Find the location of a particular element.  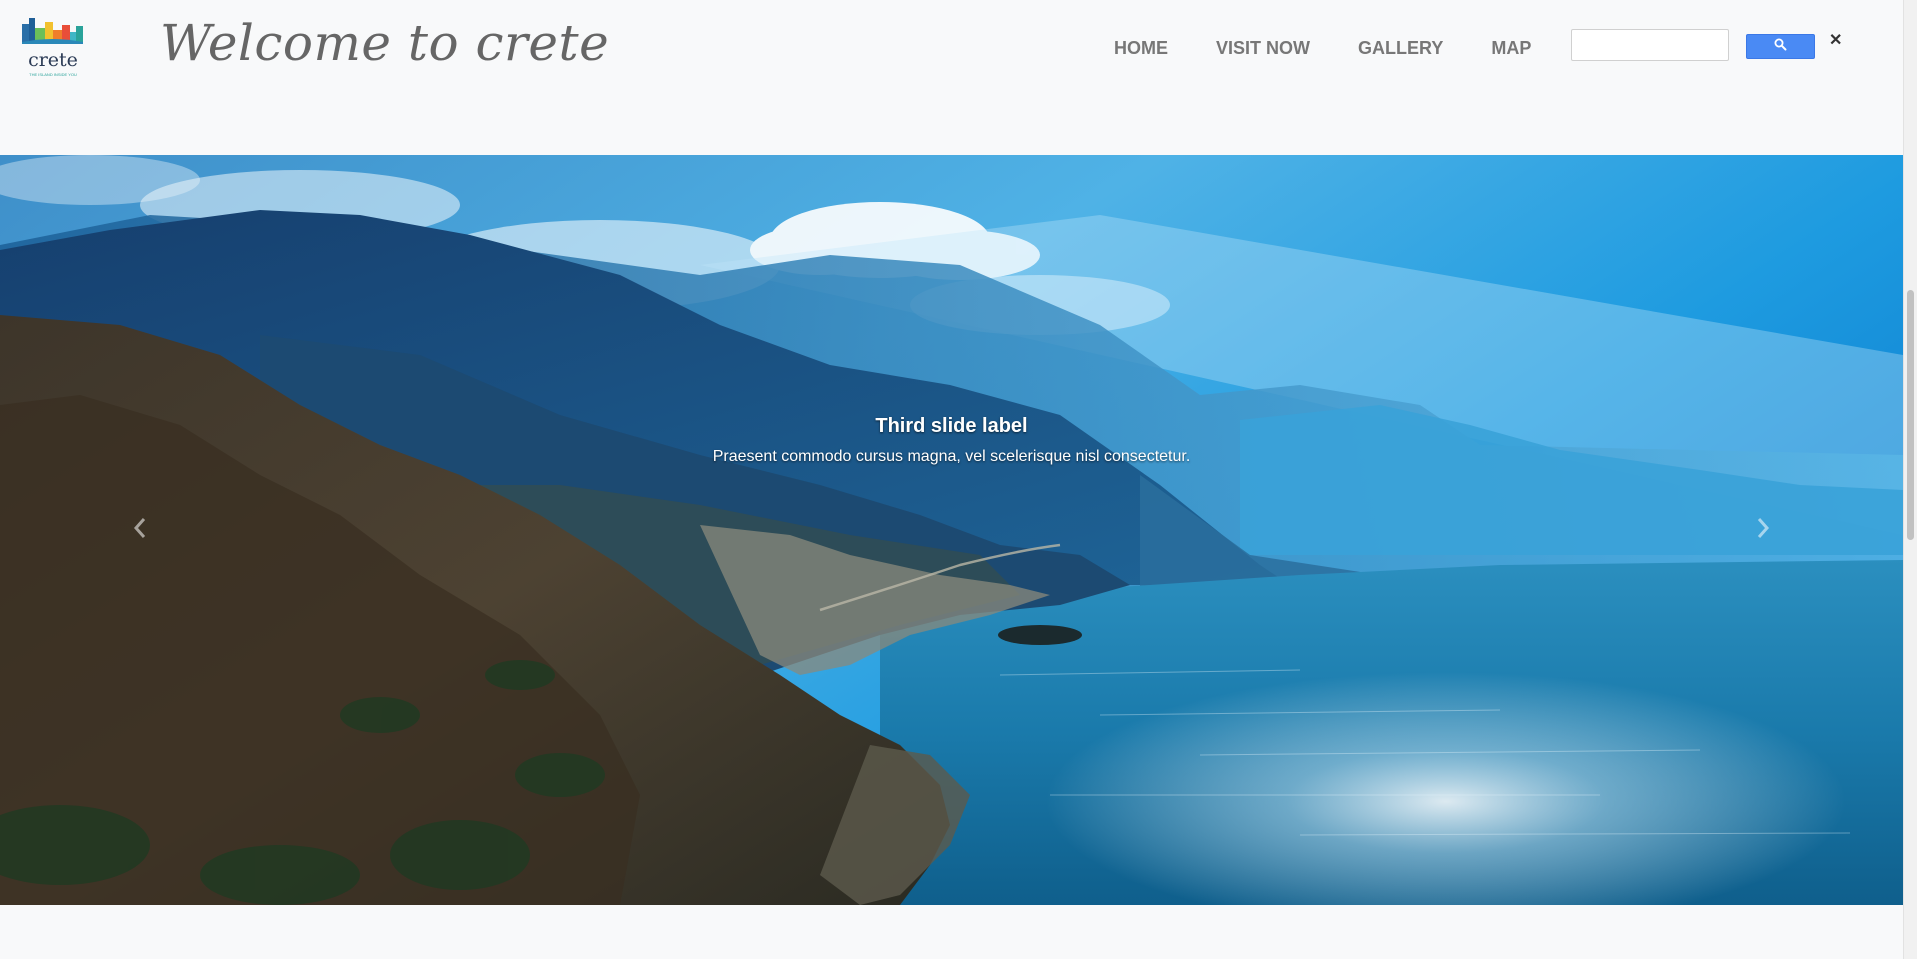

nav-map: MAP is located at coordinates (1511, 48).